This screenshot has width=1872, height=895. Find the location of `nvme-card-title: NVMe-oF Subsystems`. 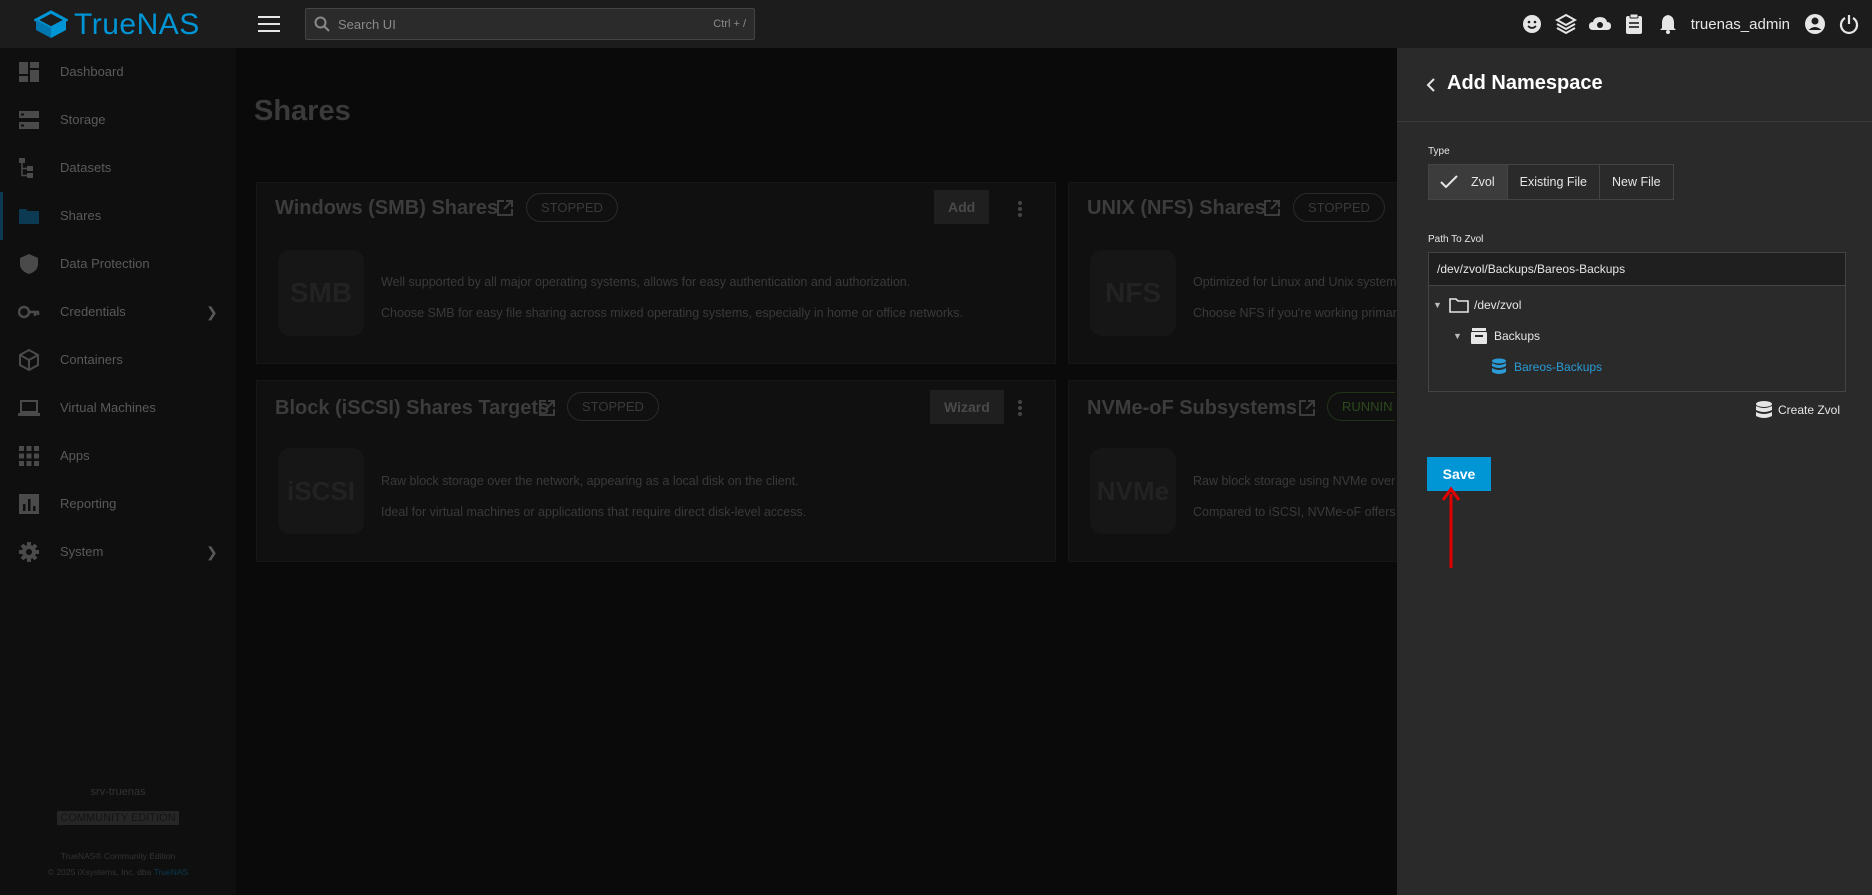

nvme-card-title: NVMe-oF Subsystems is located at coordinates (1192, 408).